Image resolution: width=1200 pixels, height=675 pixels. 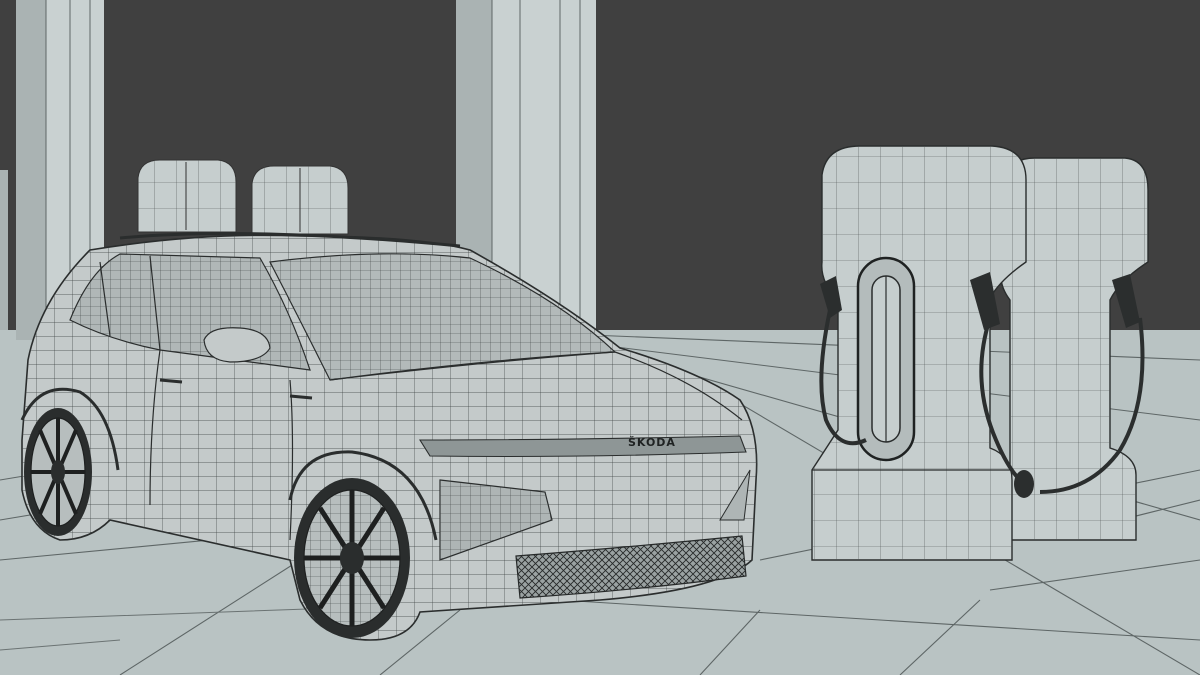 I want to click on front-wheel, so click(x=352, y=558).